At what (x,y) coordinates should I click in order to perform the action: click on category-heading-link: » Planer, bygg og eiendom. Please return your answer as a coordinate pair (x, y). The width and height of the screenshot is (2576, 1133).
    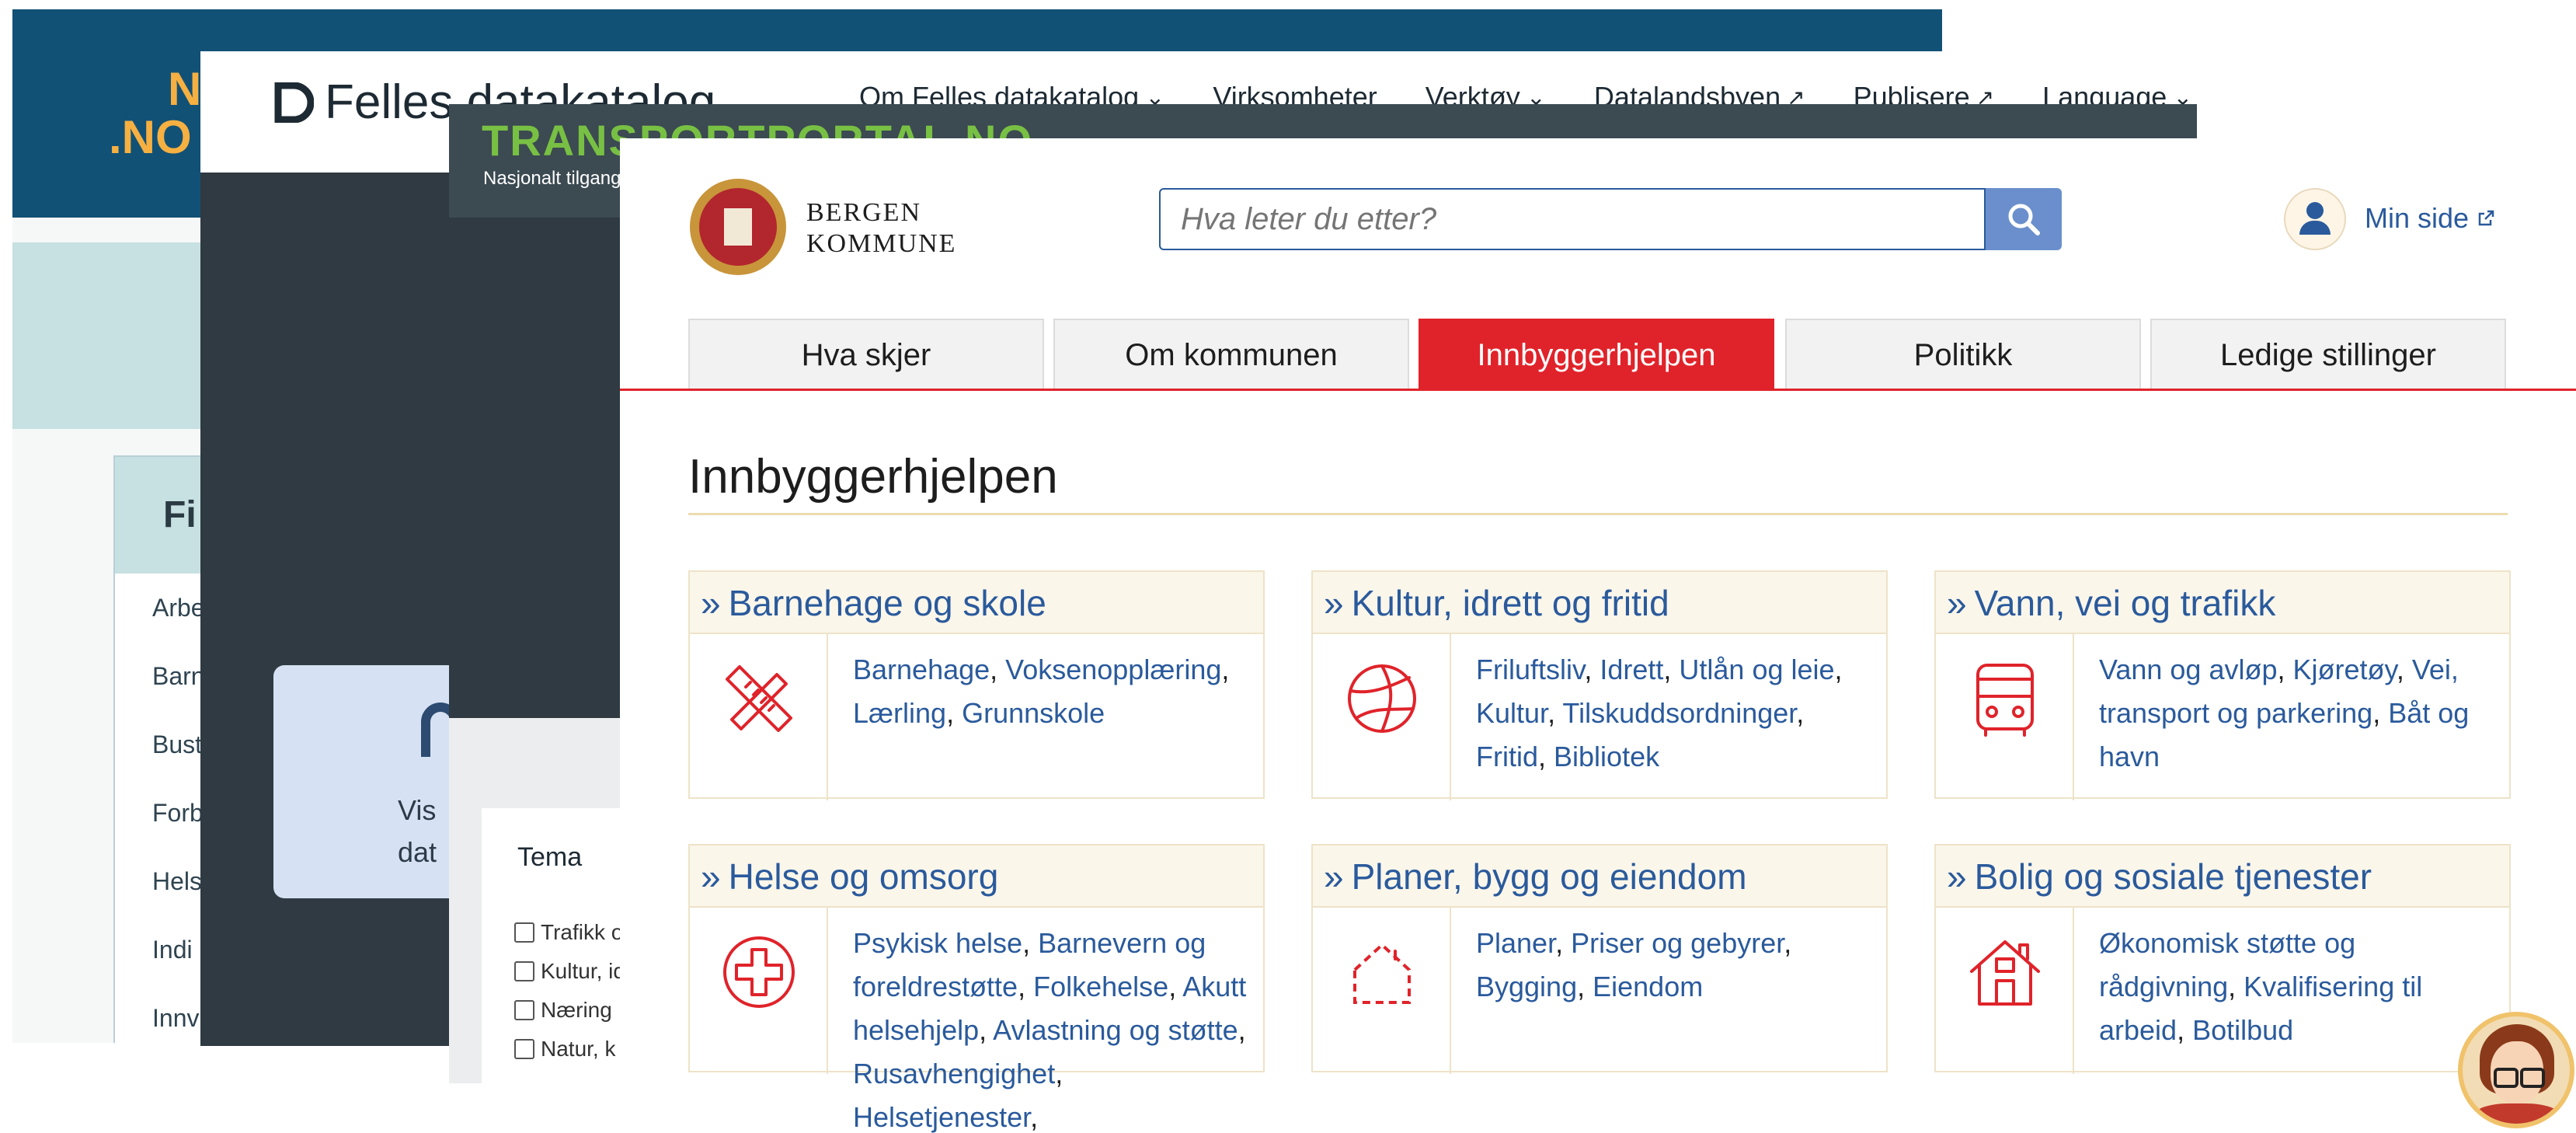
    Looking at the image, I should click on (1599, 876).